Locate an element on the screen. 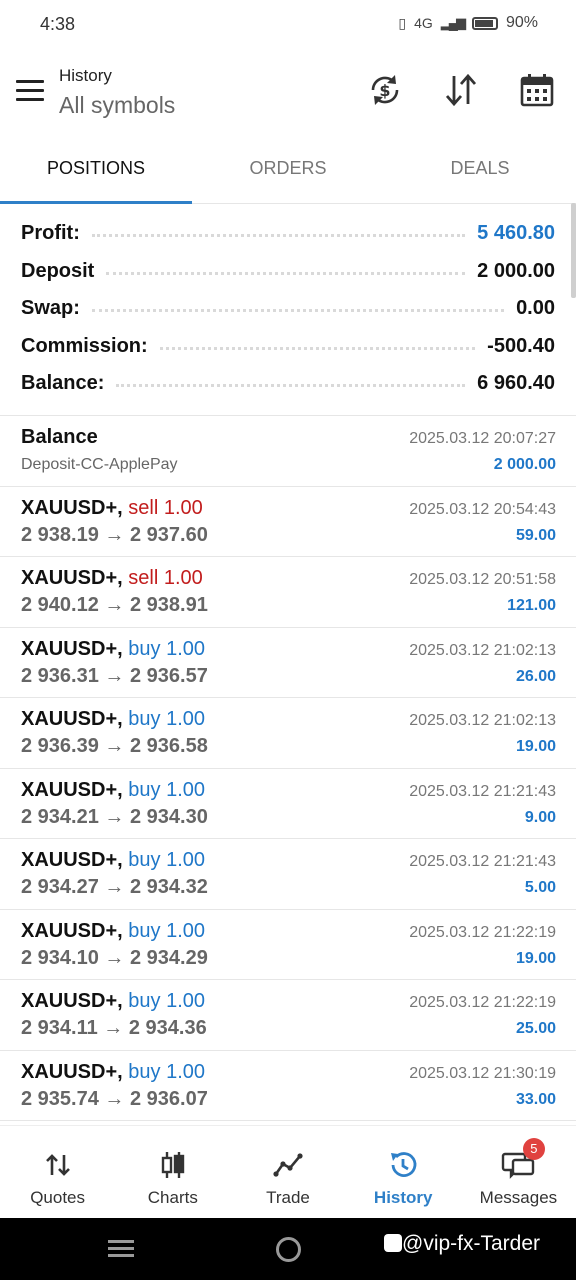 The height and width of the screenshot is (1280, 576). calendar-icon is located at coordinates (537, 90).